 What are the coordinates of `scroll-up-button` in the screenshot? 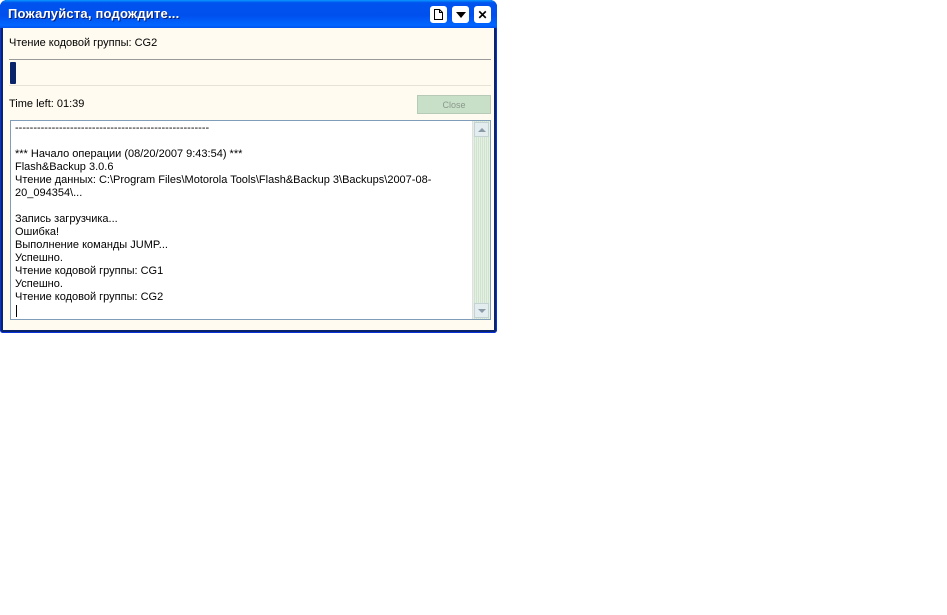 It's located at (481, 129).